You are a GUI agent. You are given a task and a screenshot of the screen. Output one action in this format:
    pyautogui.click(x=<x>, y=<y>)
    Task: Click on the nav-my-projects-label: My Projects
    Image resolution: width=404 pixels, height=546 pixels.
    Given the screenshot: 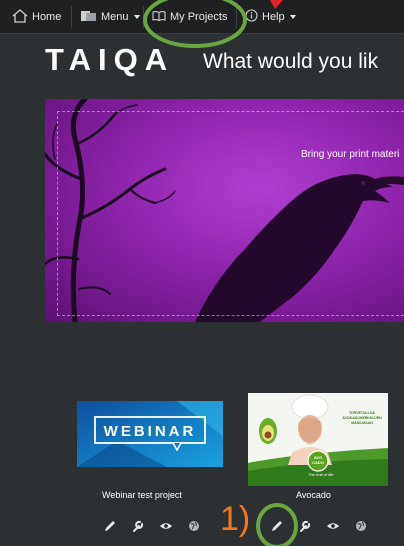 What is the action you would take?
    pyautogui.click(x=199, y=17)
    